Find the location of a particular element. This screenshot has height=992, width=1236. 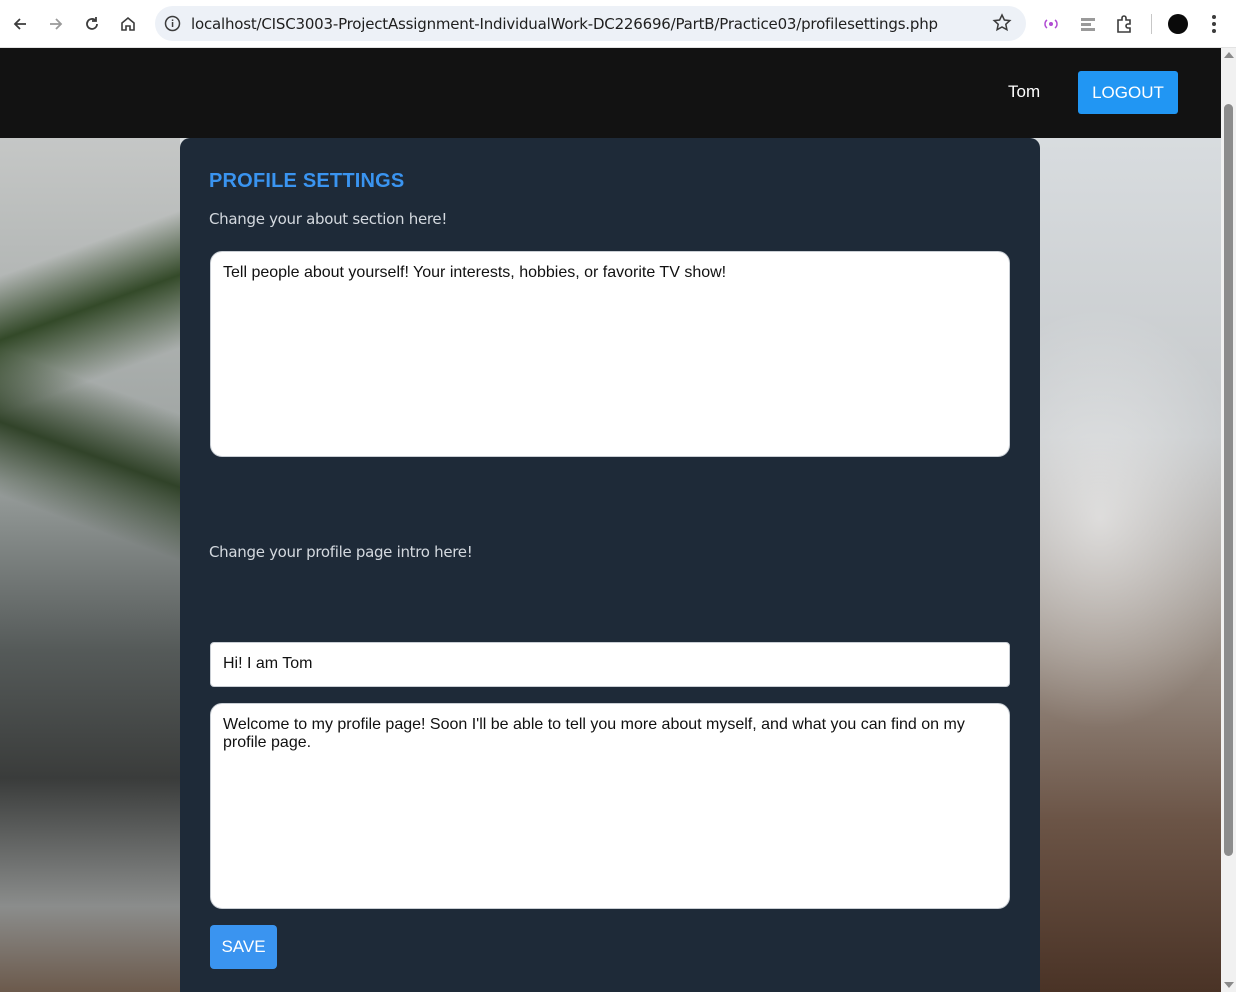

translate-extension-icon is located at coordinates (1088, 24).